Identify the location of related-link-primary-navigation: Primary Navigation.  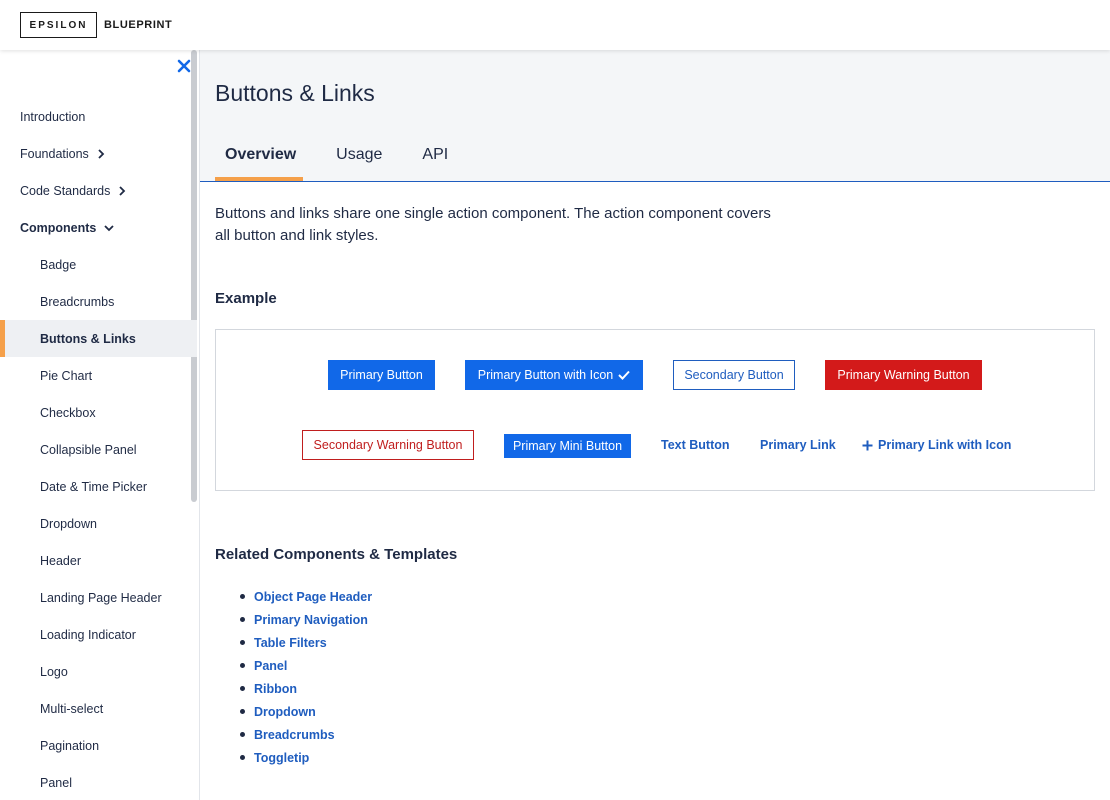
(311, 620).